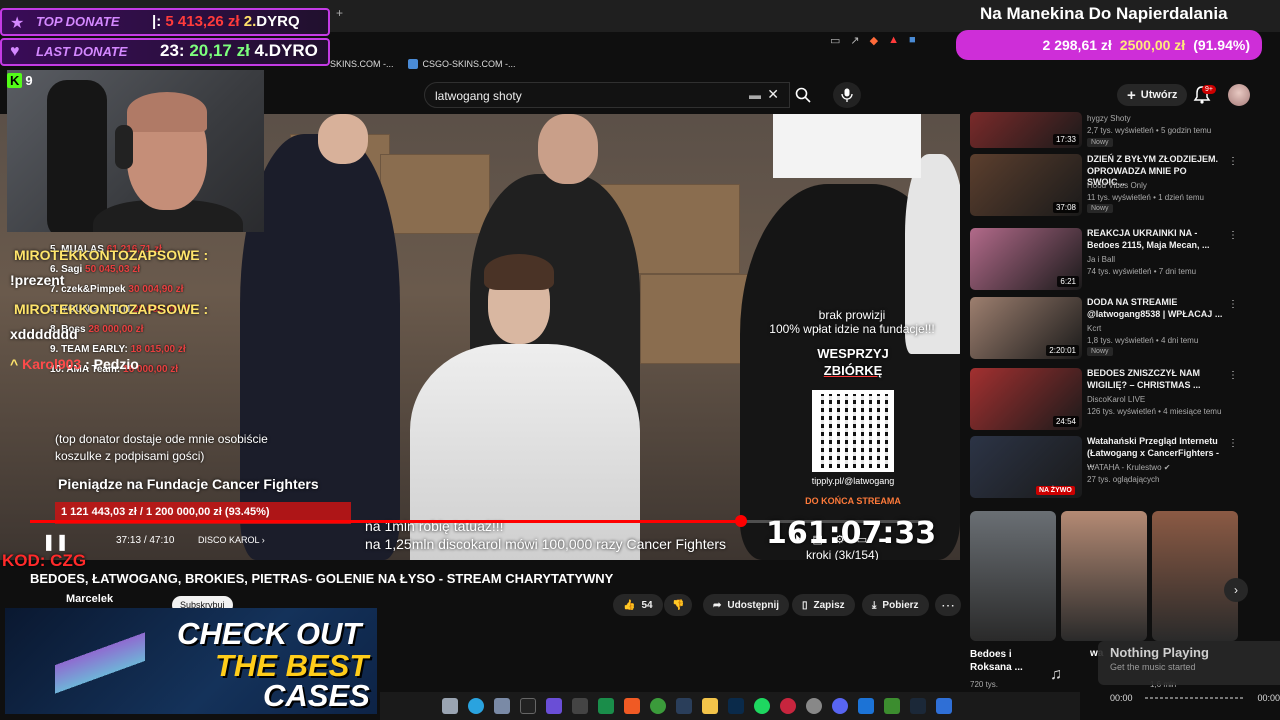 This screenshot has height=720, width=1280. Describe the element at coordinates (229, 540) in the screenshot. I see `chapter-label: DISCO KAROL` at that location.